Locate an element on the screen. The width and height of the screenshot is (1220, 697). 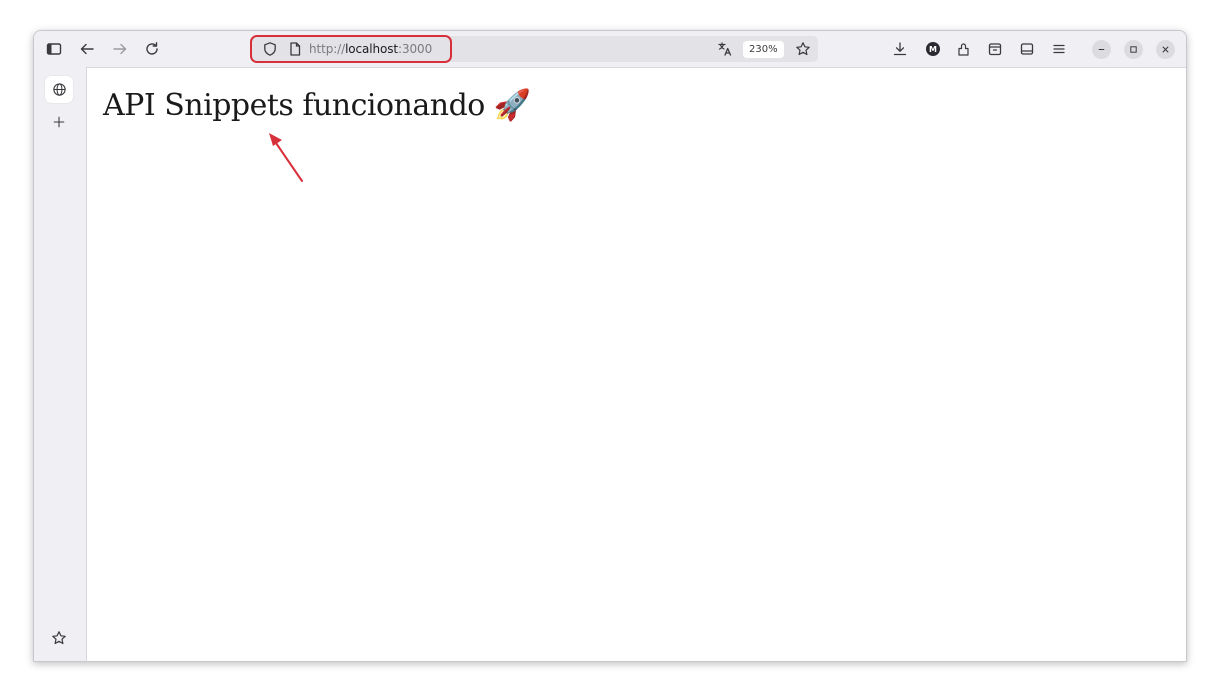
account-avatar-icon: M is located at coordinates (933, 49).